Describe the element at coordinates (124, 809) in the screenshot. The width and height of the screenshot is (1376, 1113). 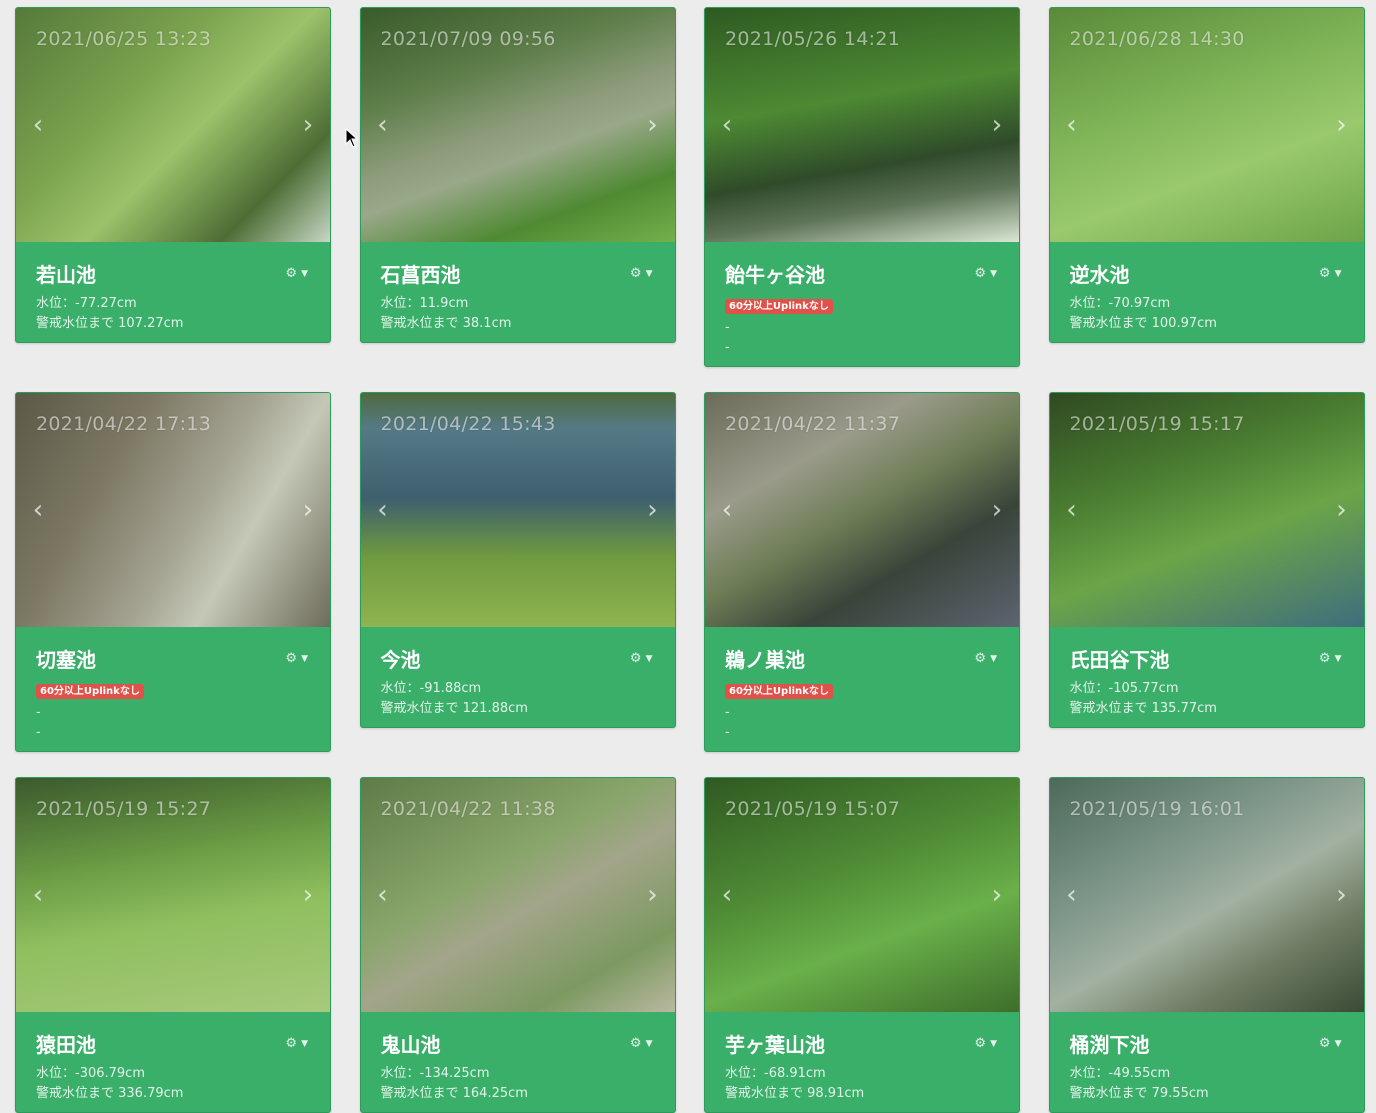
I see `photo-timestamp: 2021/05/19 15:27` at that location.